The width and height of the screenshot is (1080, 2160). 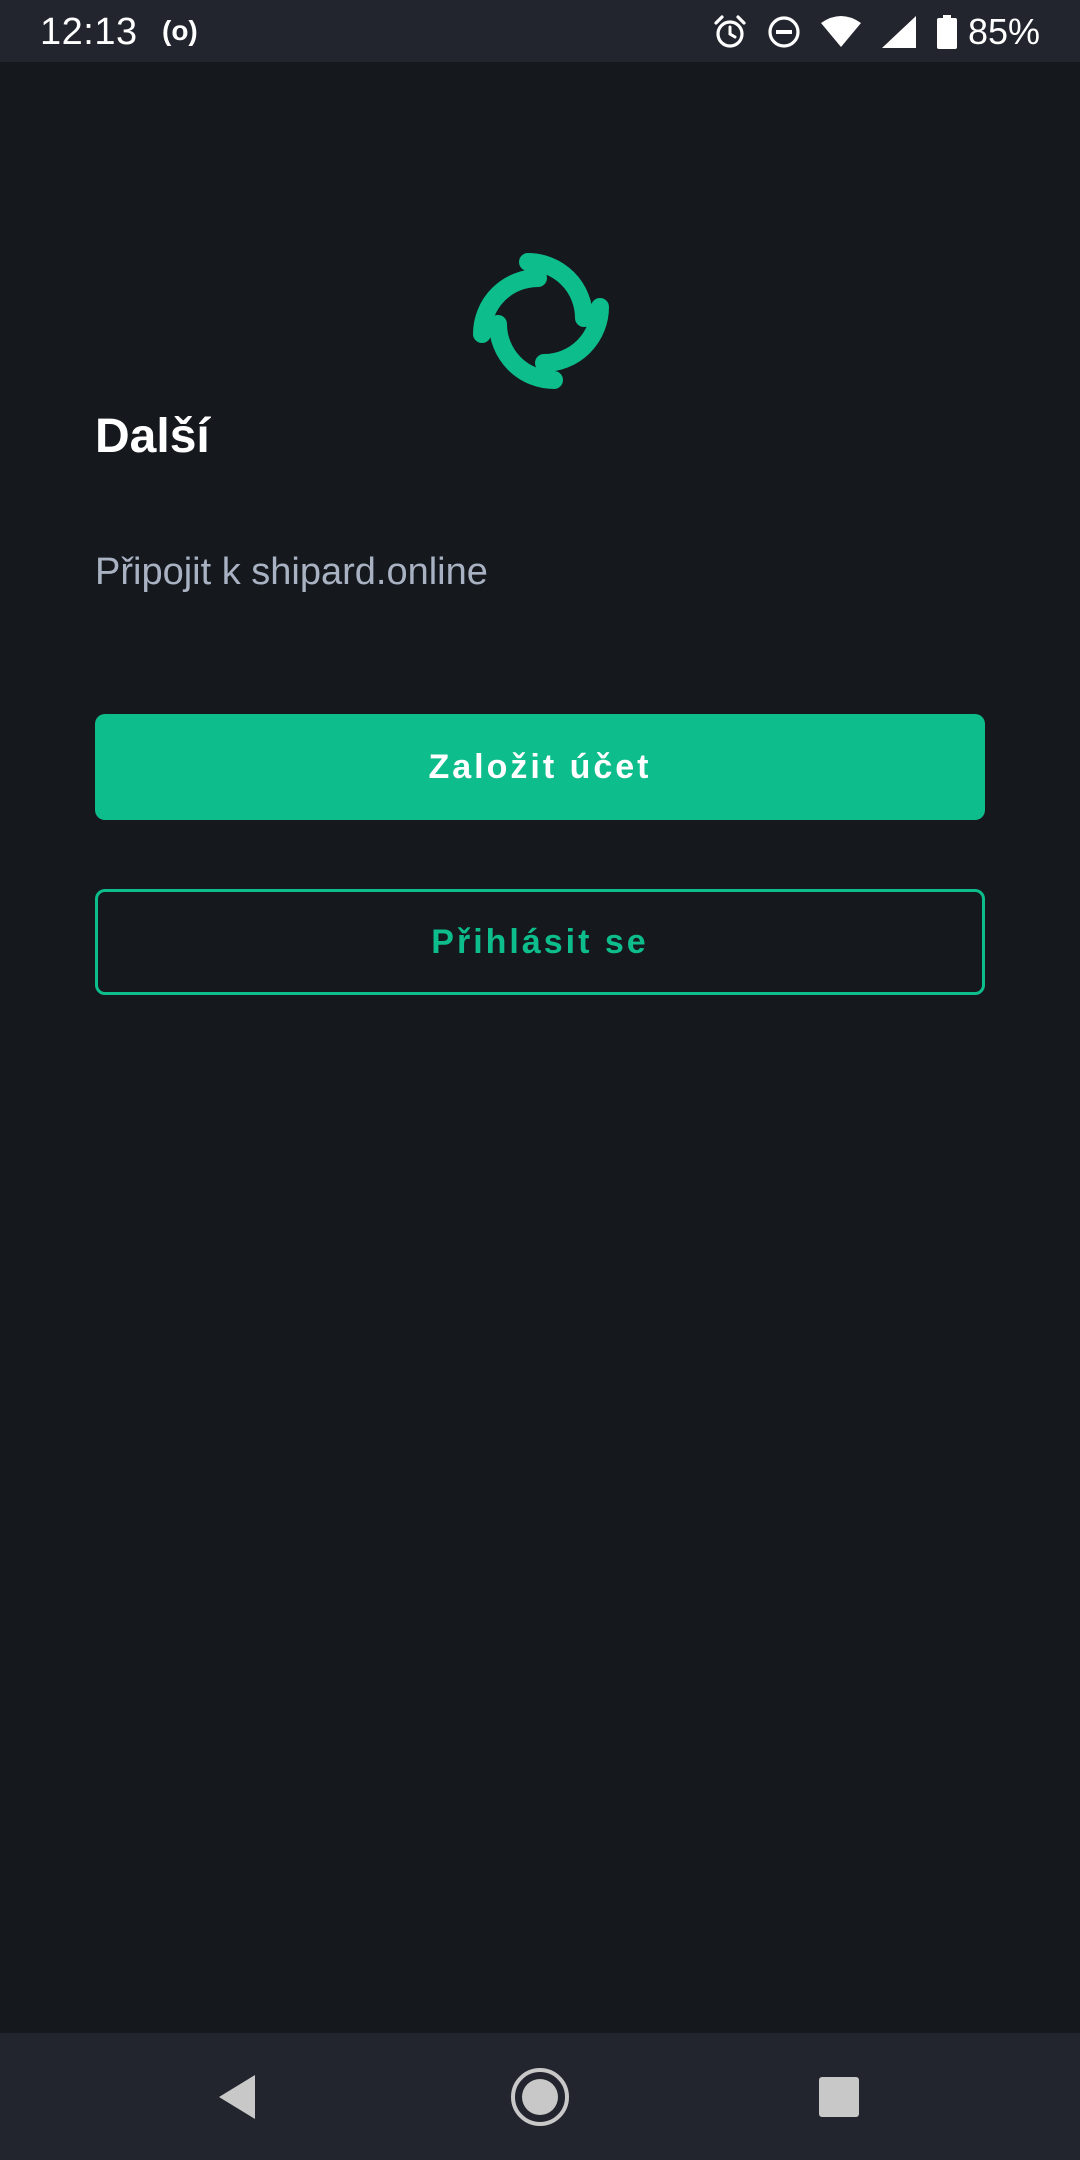 I want to click on sign-in-label: Přihlásit se, so click(x=540, y=941).